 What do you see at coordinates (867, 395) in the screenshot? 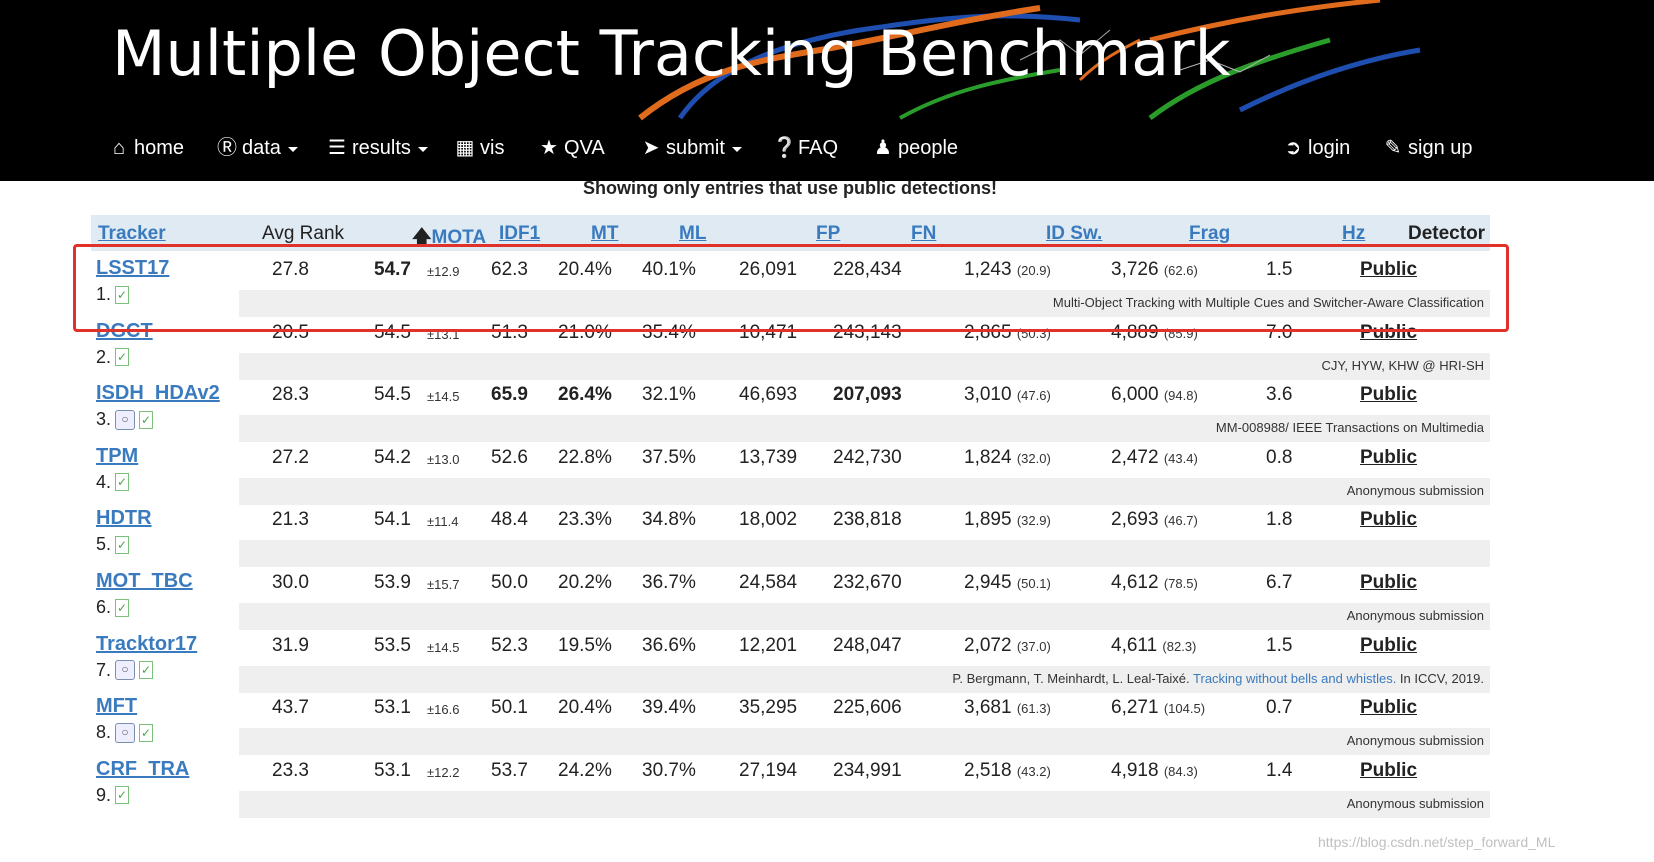
I see `fn-cell: 207,093` at bounding box center [867, 395].